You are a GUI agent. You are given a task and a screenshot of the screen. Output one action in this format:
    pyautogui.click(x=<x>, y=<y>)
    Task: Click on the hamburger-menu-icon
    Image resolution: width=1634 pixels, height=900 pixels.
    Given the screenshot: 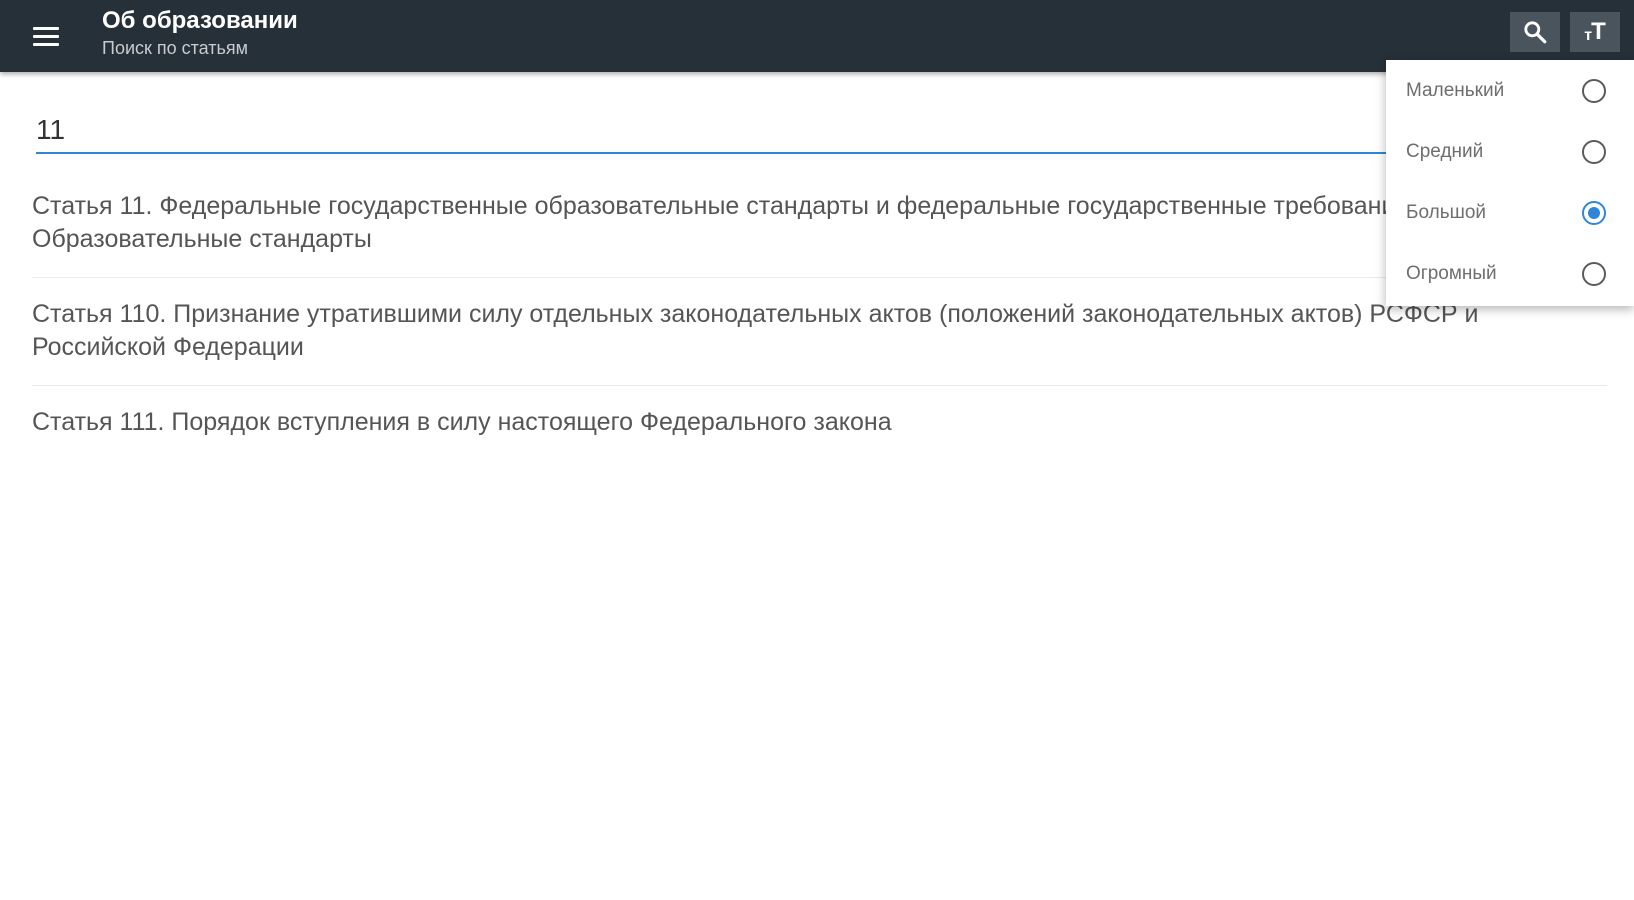 What is the action you would take?
    pyautogui.click(x=46, y=36)
    